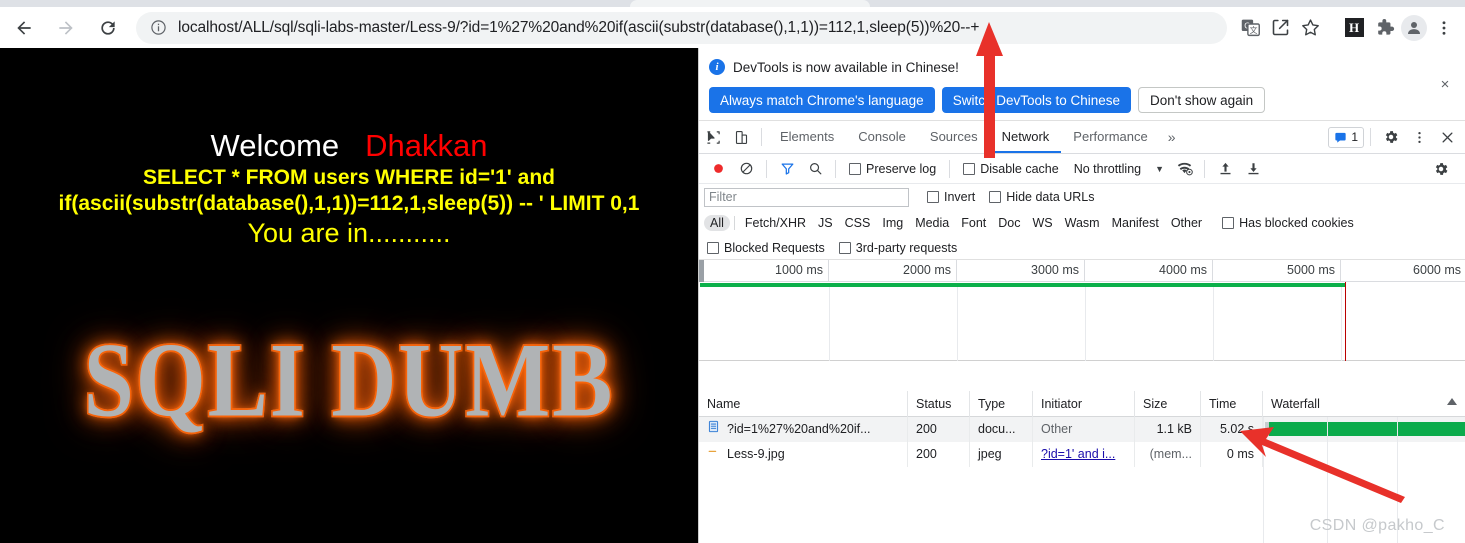  I want to click on tab-performance: Performance, so click(1110, 137).